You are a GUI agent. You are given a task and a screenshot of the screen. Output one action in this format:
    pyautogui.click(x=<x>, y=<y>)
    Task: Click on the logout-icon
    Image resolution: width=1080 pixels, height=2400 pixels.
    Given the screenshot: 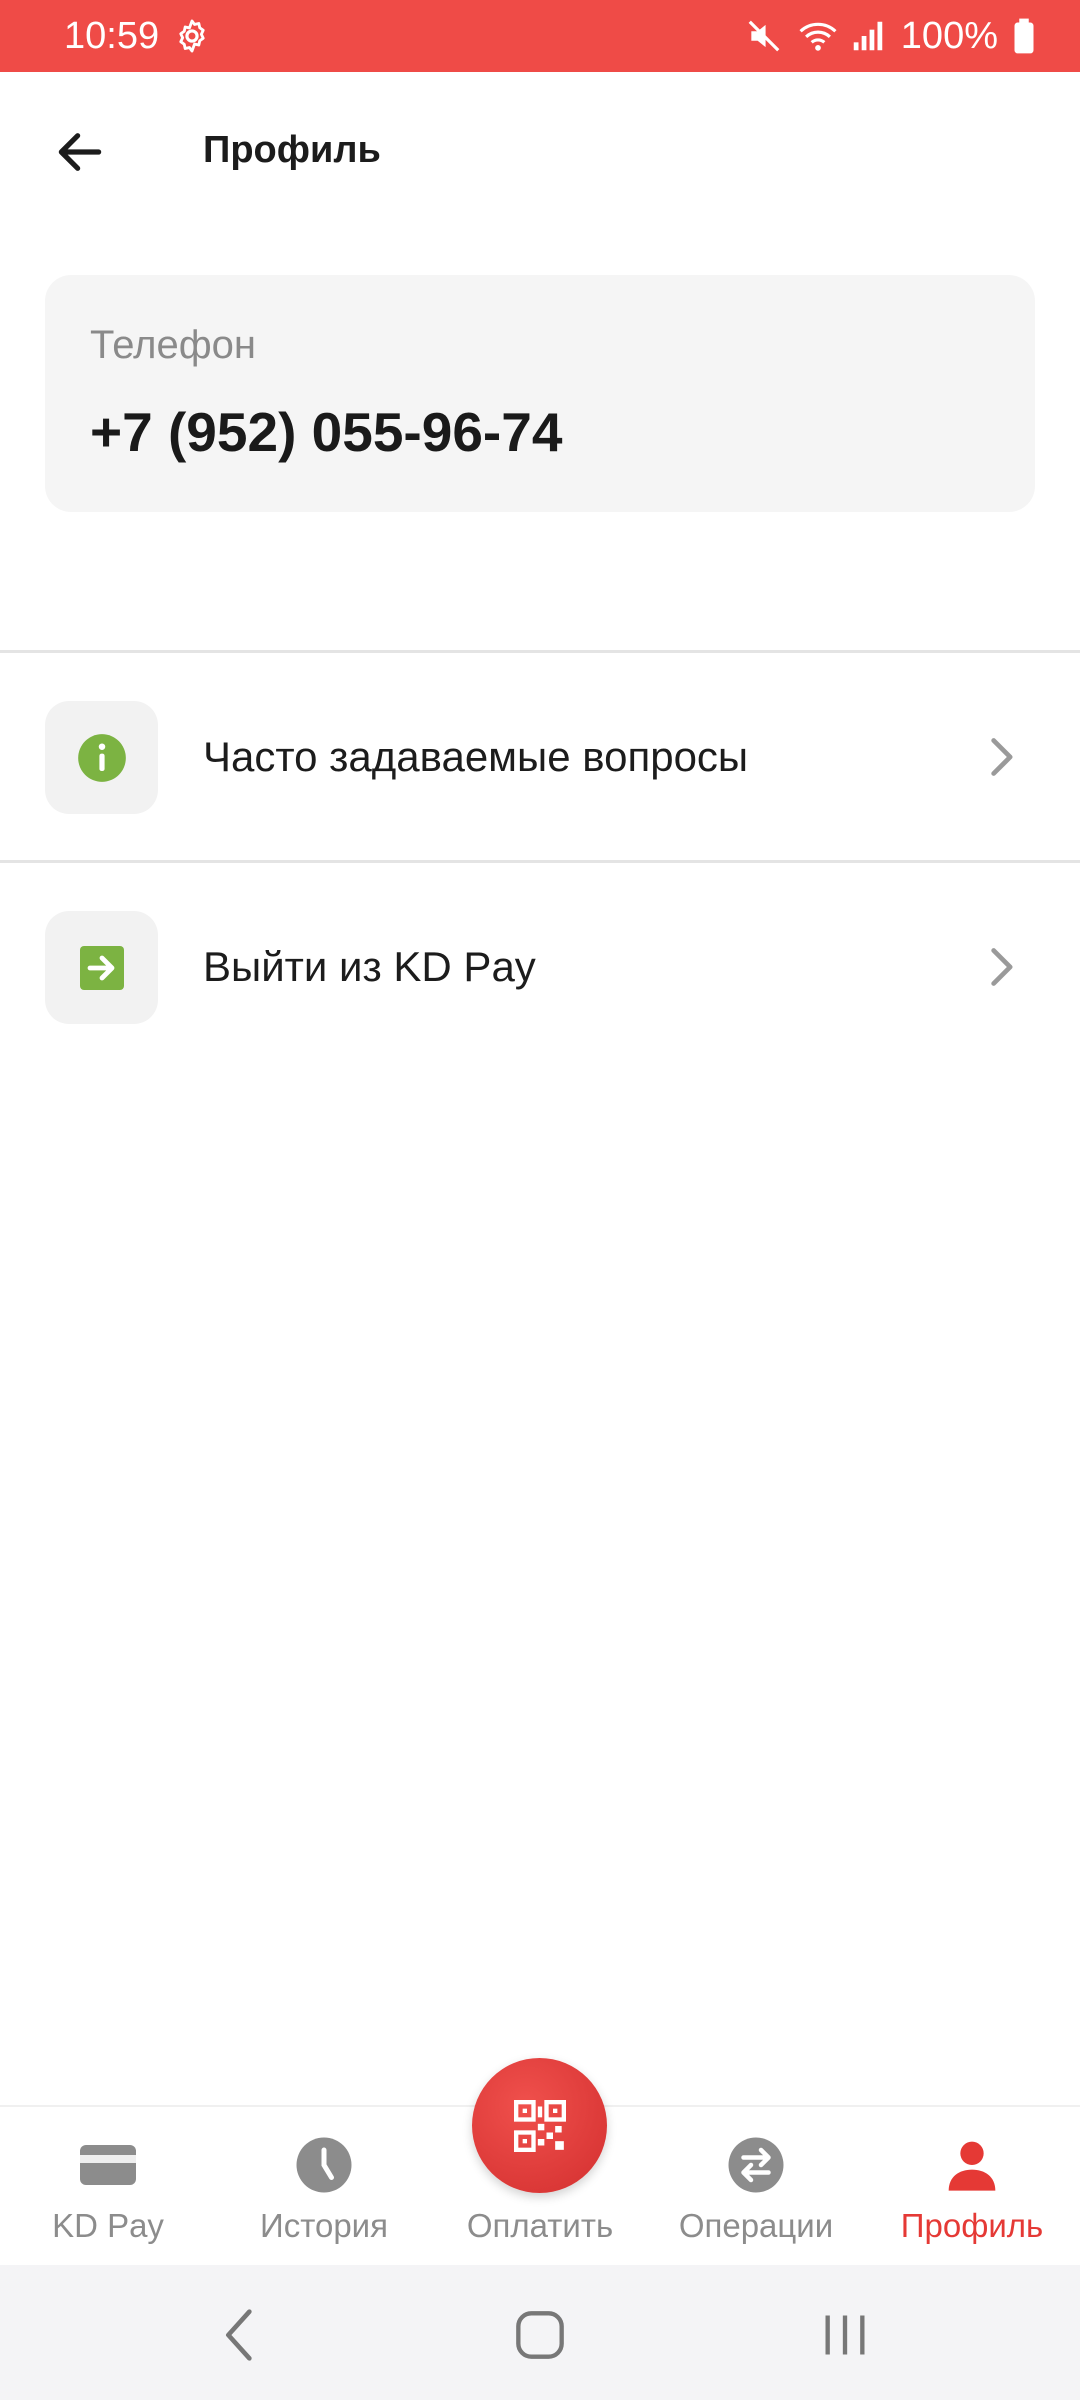 What is the action you would take?
    pyautogui.click(x=101, y=967)
    